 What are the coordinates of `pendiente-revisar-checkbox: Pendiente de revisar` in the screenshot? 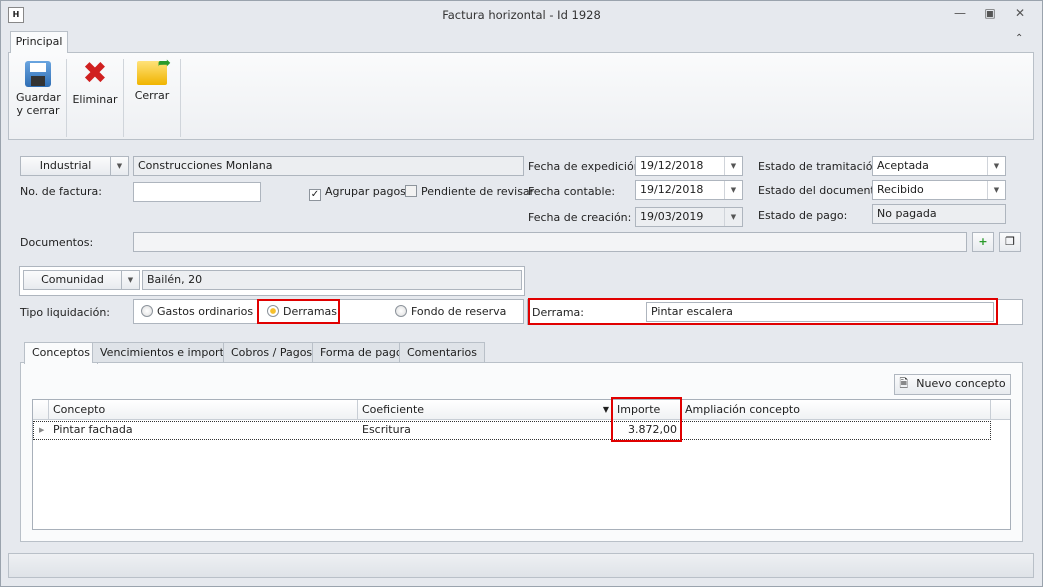 It's located at (469, 191).